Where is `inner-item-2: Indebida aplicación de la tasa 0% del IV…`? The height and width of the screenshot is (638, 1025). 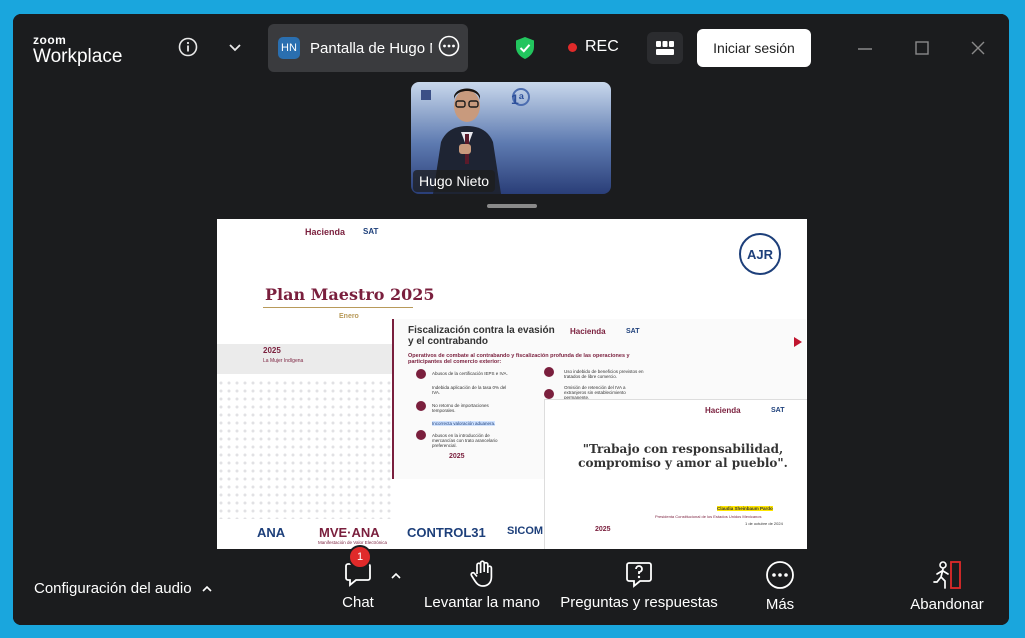 inner-item-2: Indebida aplicación de la tasa 0% del IV… is located at coordinates (469, 390).